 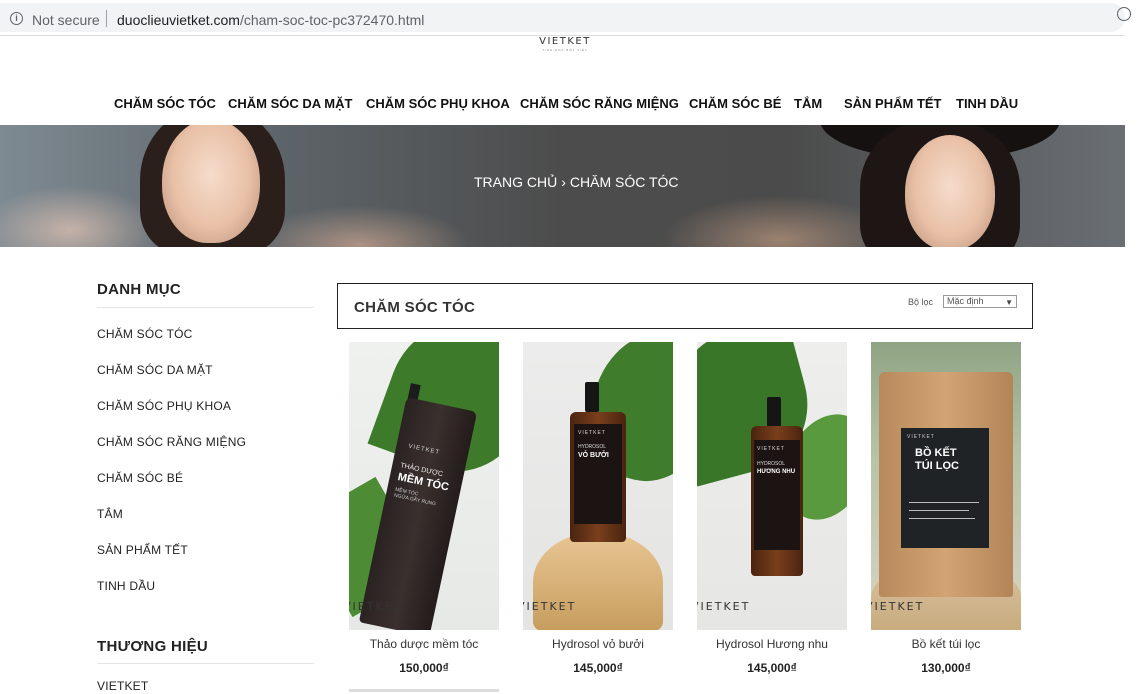 What do you see at coordinates (140, 478) in the screenshot?
I see `sidebar-item-cham-soc-be: CHĂM SÓC BÉ` at bounding box center [140, 478].